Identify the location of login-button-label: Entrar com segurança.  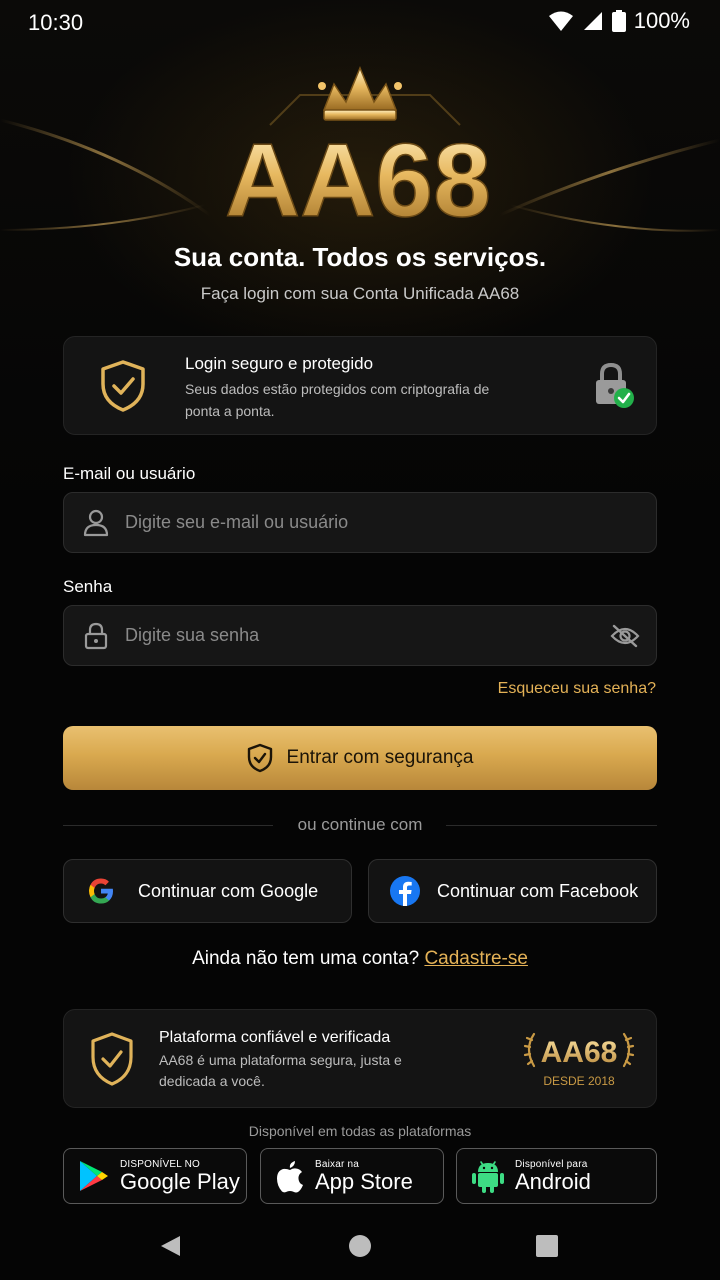
(380, 757).